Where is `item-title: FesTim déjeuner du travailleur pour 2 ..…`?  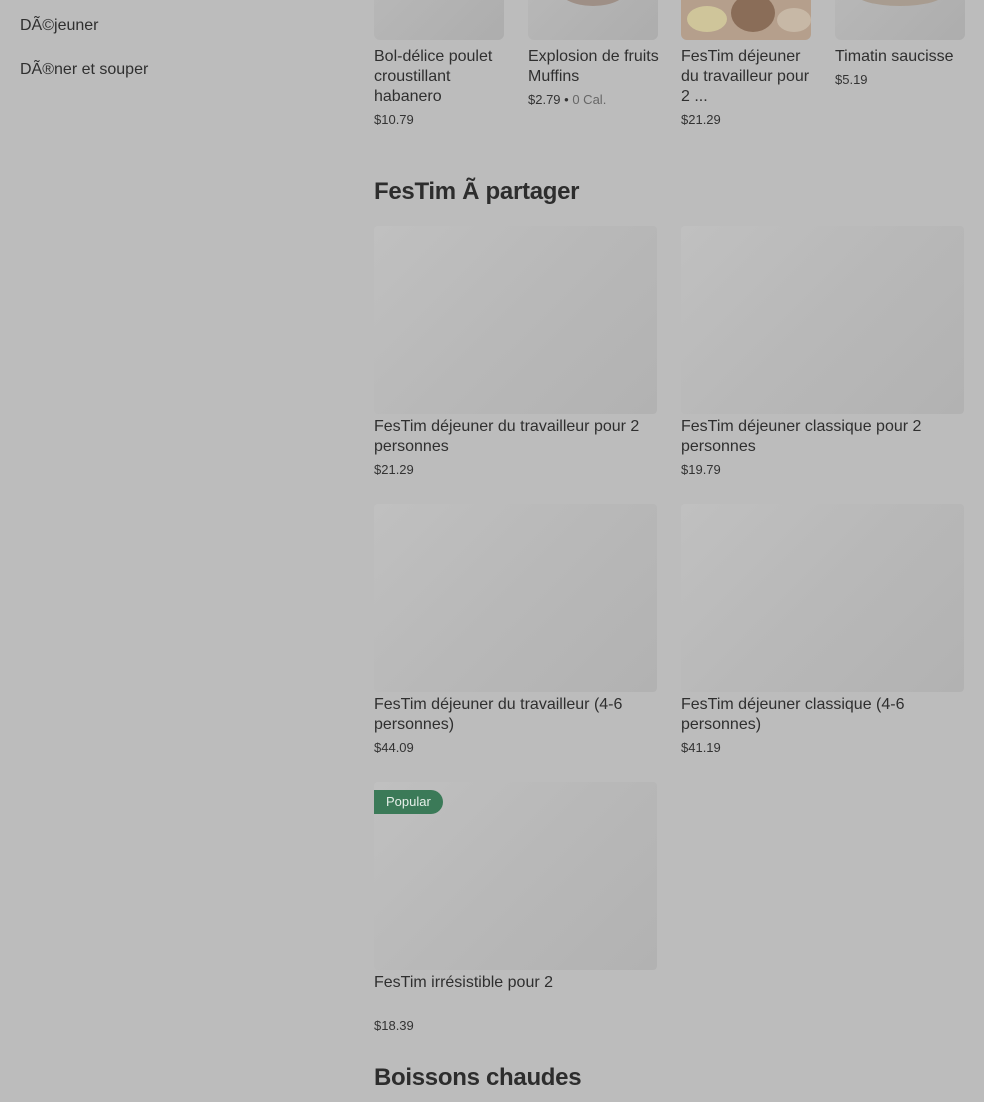 item-title: FesTim déjeuner du travailleur pour 2 ..… is located at coordinates (745, 76).